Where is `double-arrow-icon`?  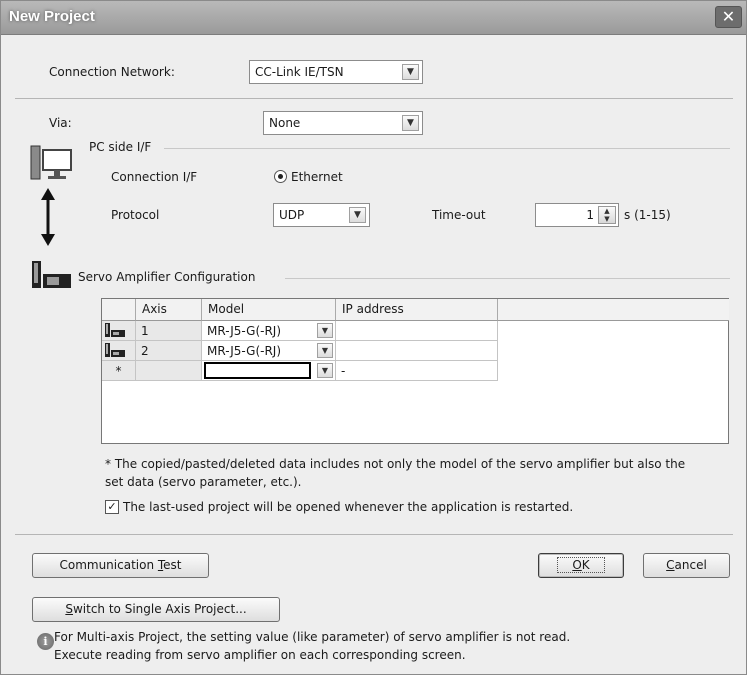
double-arrow-icon is located at coordinates (48, 217).